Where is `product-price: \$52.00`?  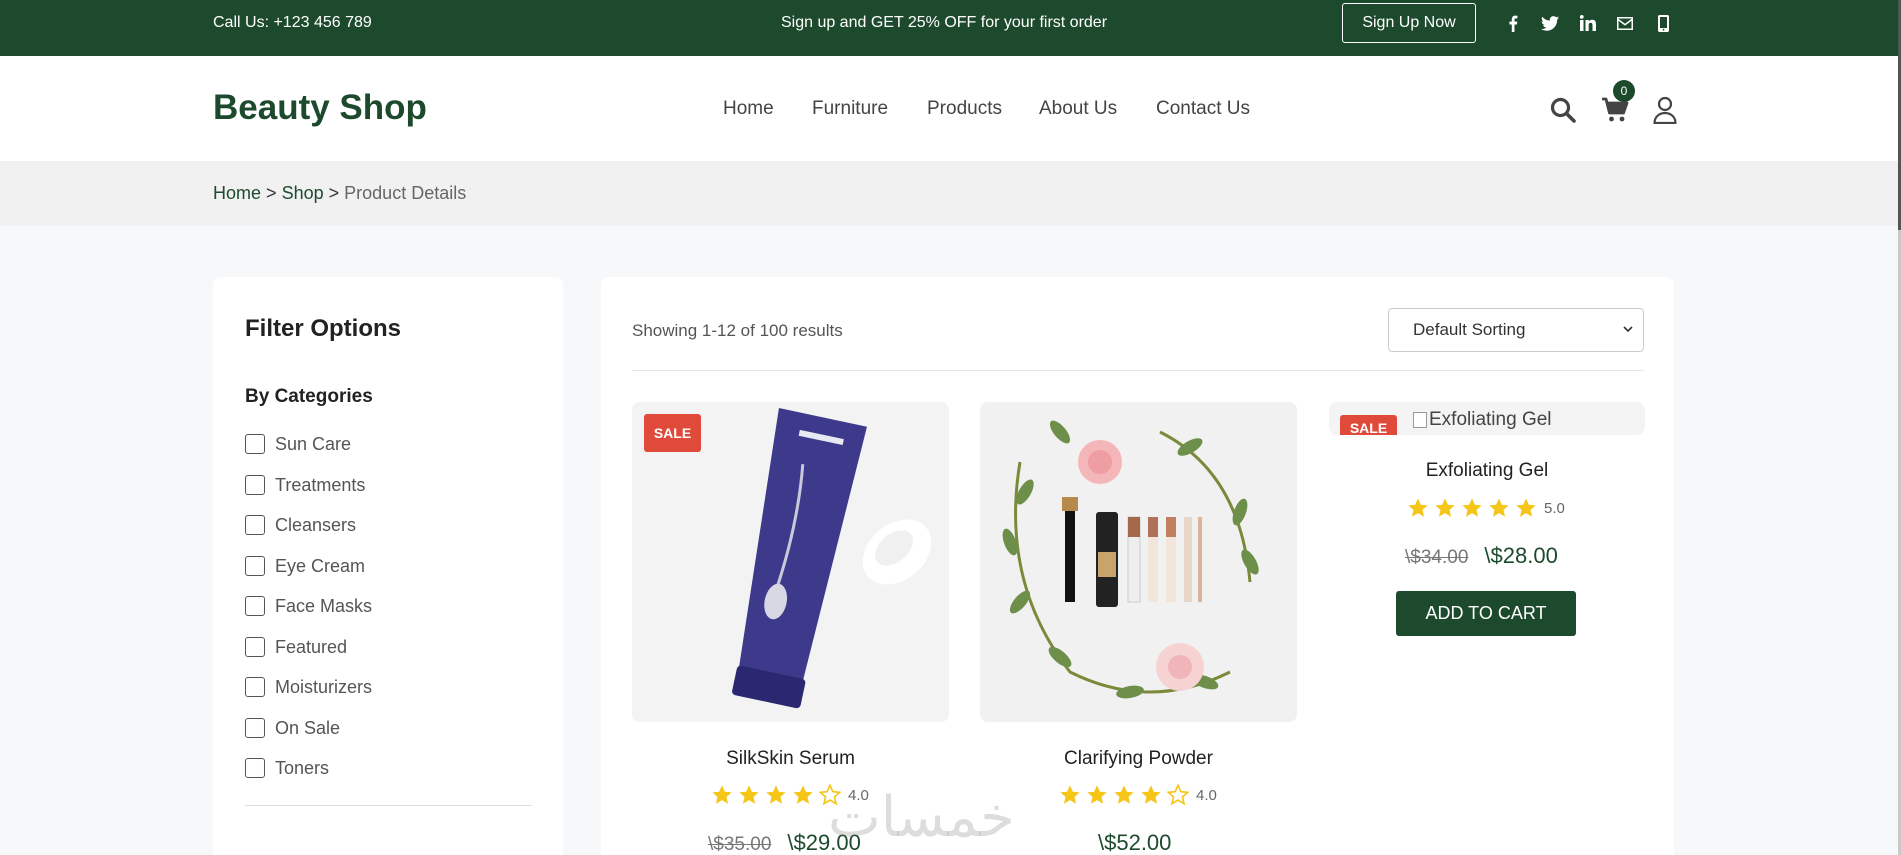
product-price: \$52.00 is located at coordinates (1134, 842).